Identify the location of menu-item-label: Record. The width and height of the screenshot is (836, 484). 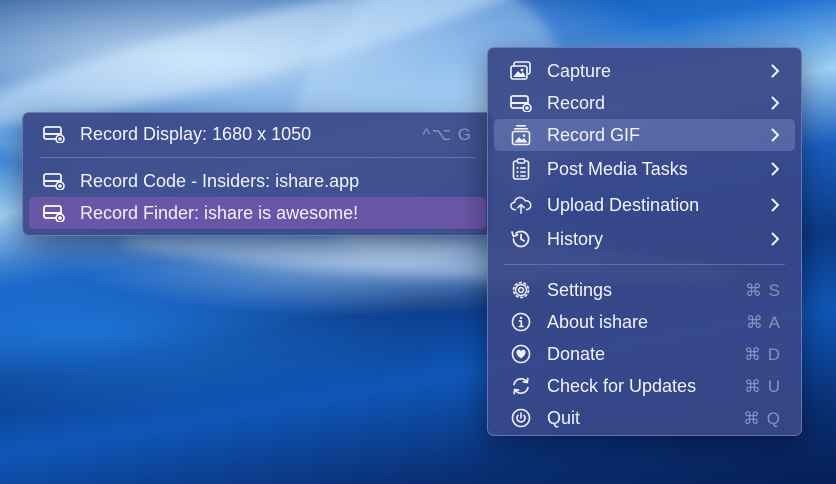
(576, 103).